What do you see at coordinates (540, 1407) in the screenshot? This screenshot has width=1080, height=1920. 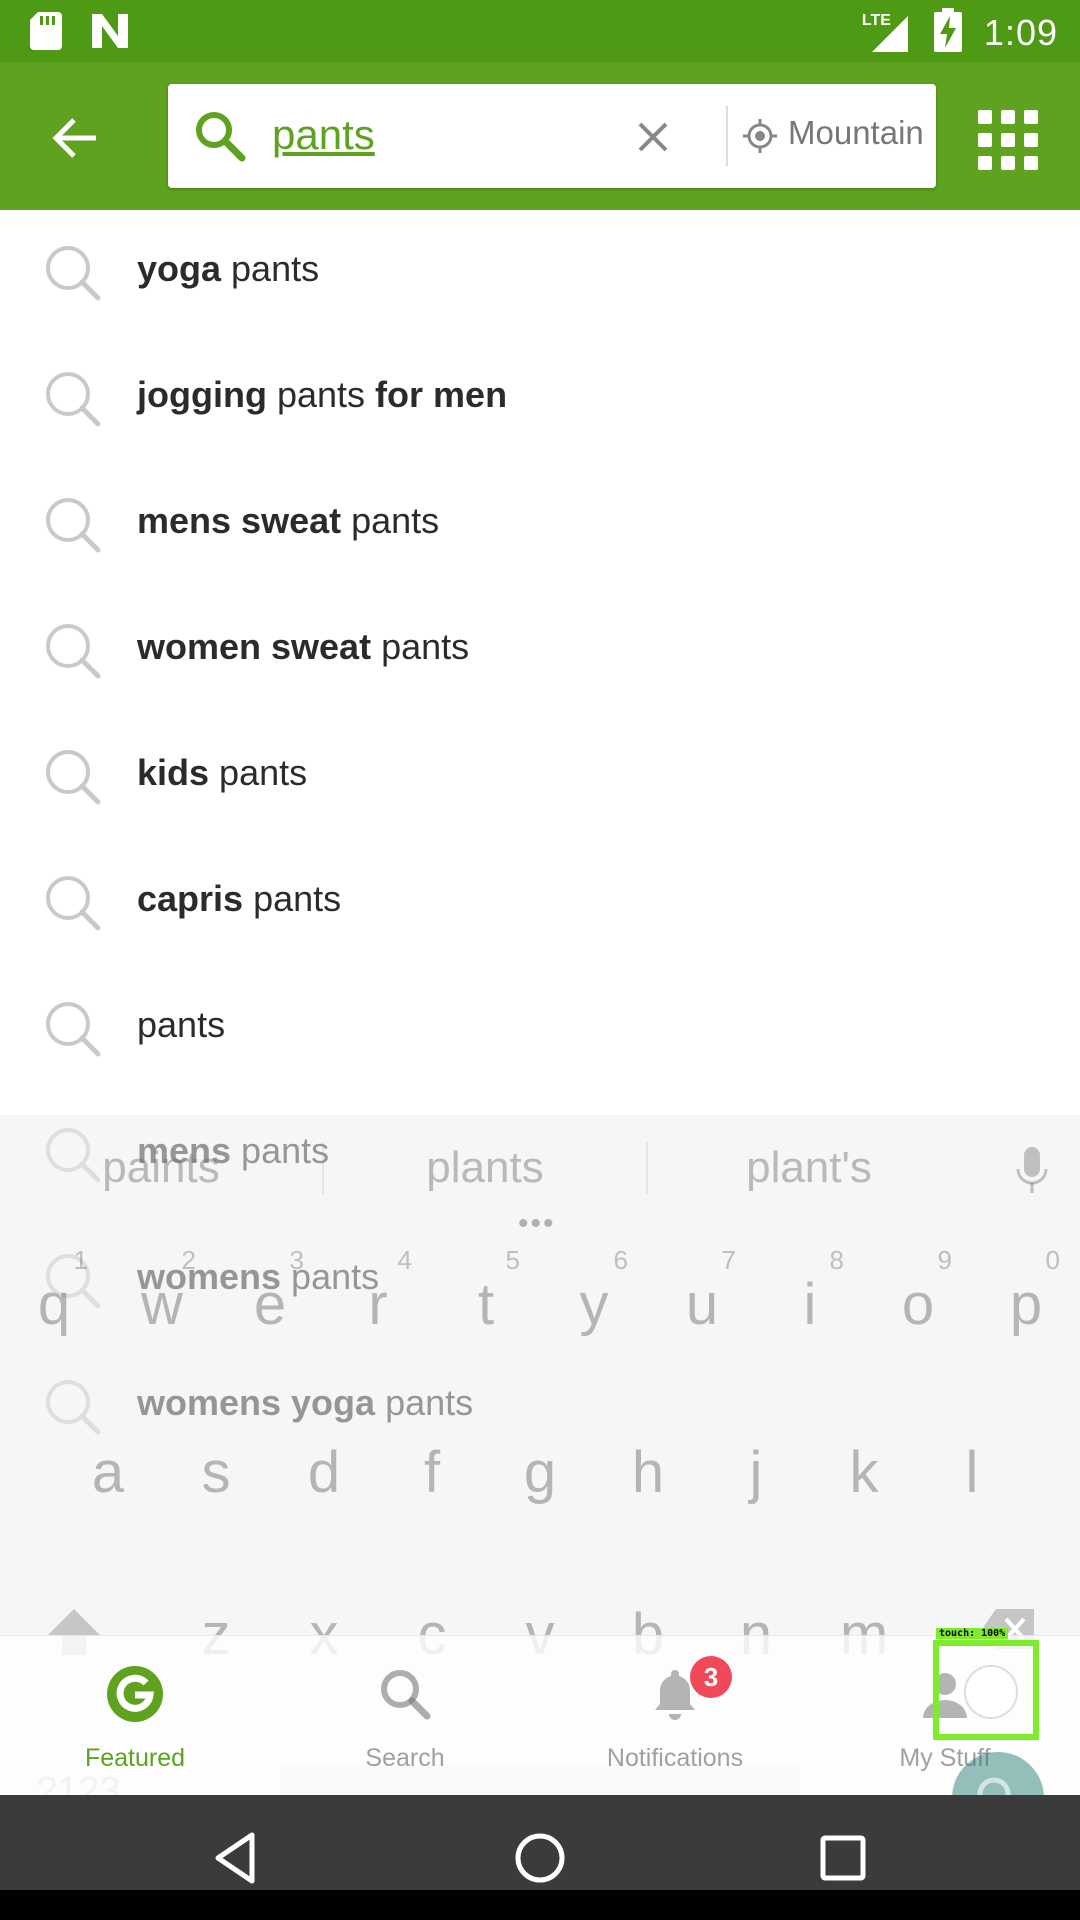 I see `suggestion-item: womens yoga pants` at bounding box center [540, 1407].